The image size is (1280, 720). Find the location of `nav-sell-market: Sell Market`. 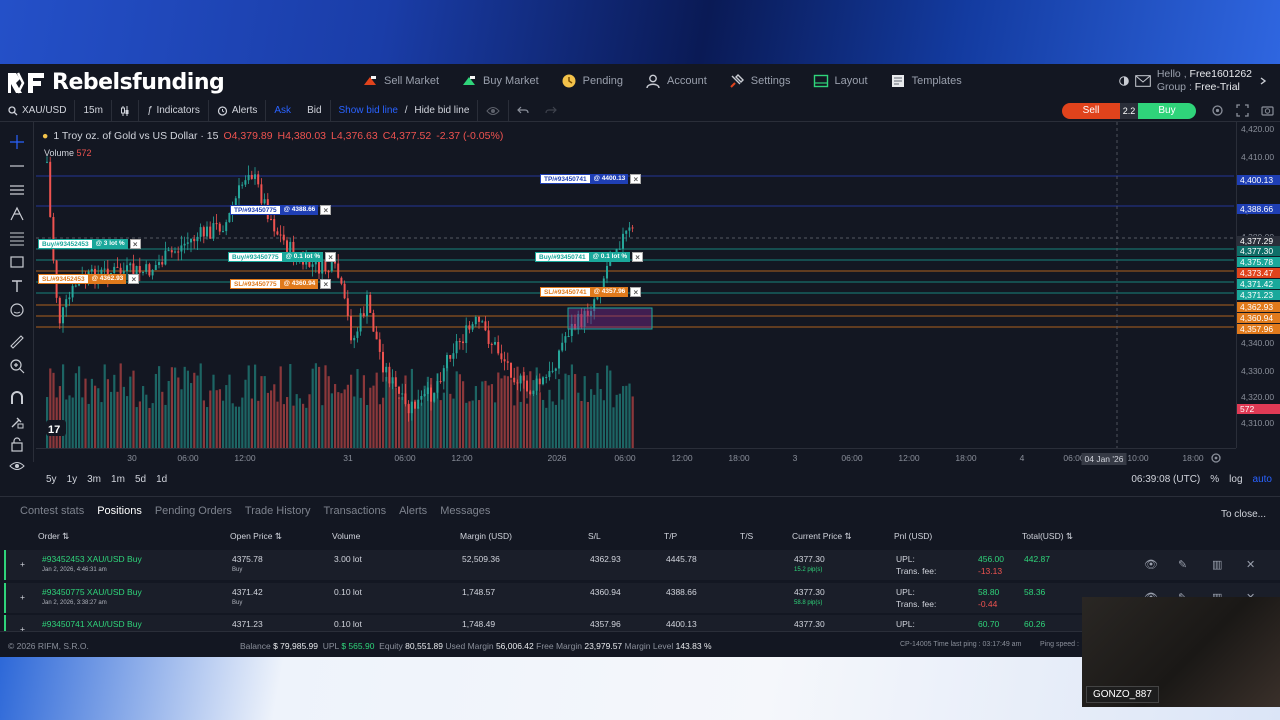

nav-sell-market: Sell Market is located at coordinates (400, 81).